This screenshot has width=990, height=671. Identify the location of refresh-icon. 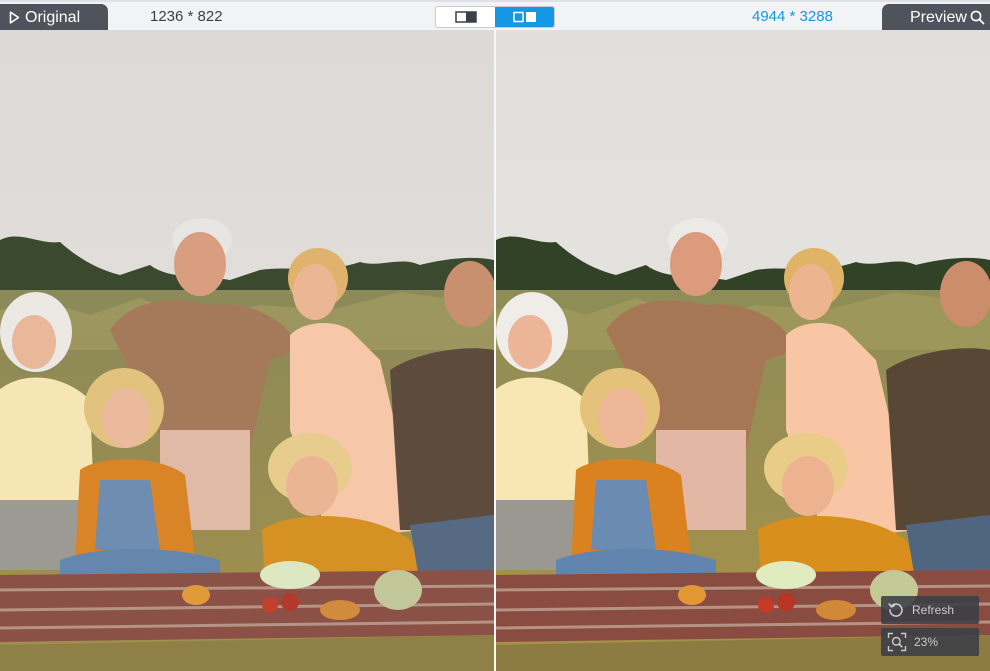
(895, 610).